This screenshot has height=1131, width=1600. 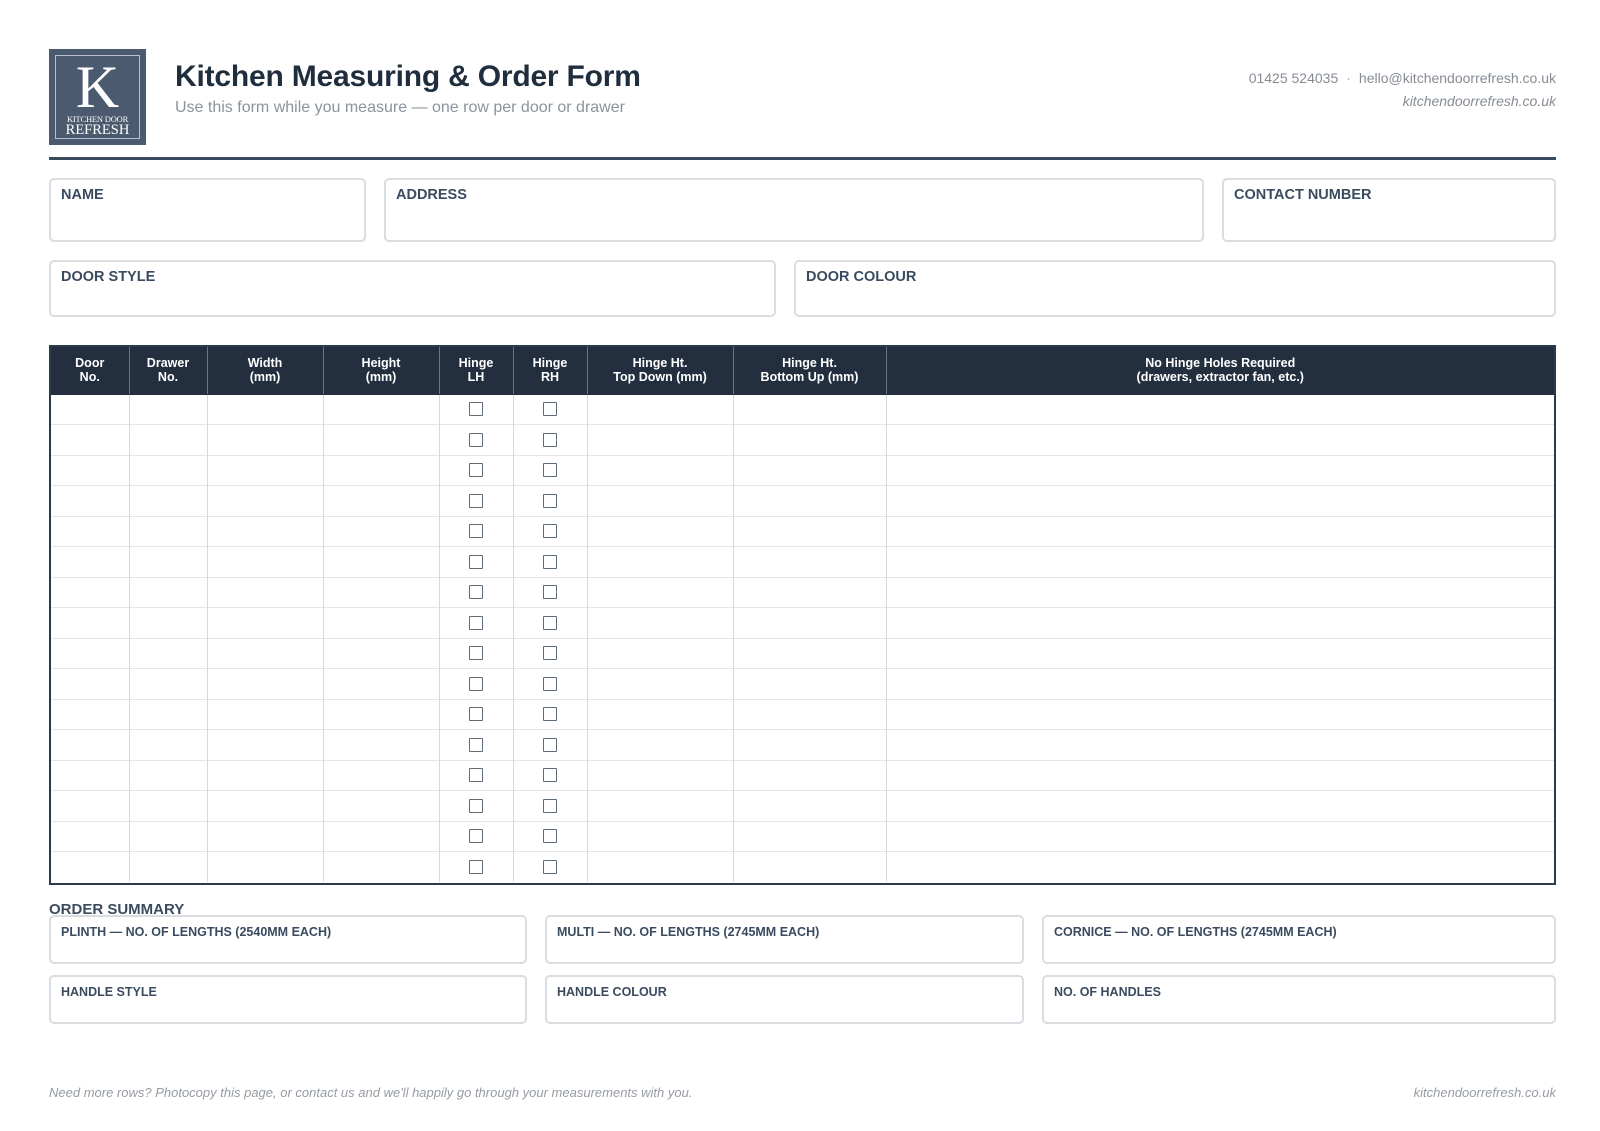 What do you see at coordinates (1294, 78) in the screenshot?
I see `phone-number: 01425 524035` at bounding box center [1294, 78].